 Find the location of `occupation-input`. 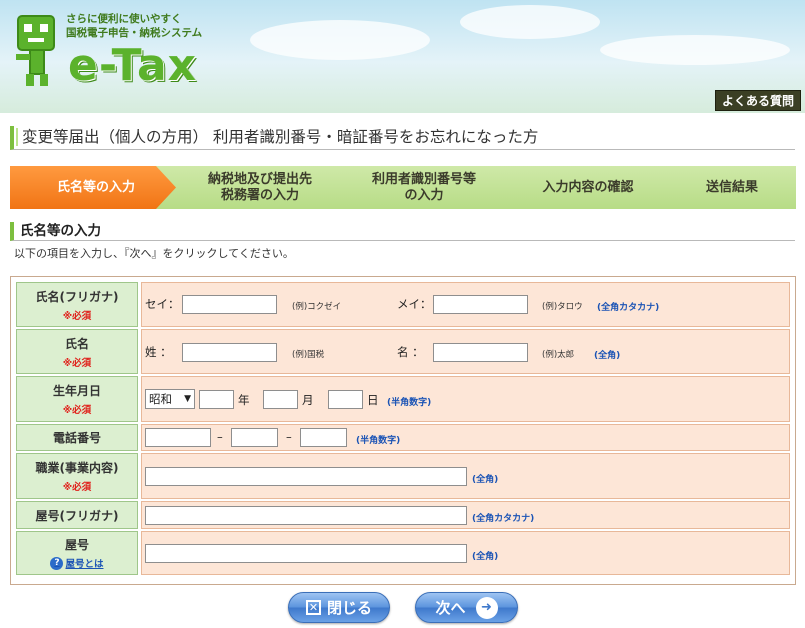

occupation-input is located at coordinates (306, 476).